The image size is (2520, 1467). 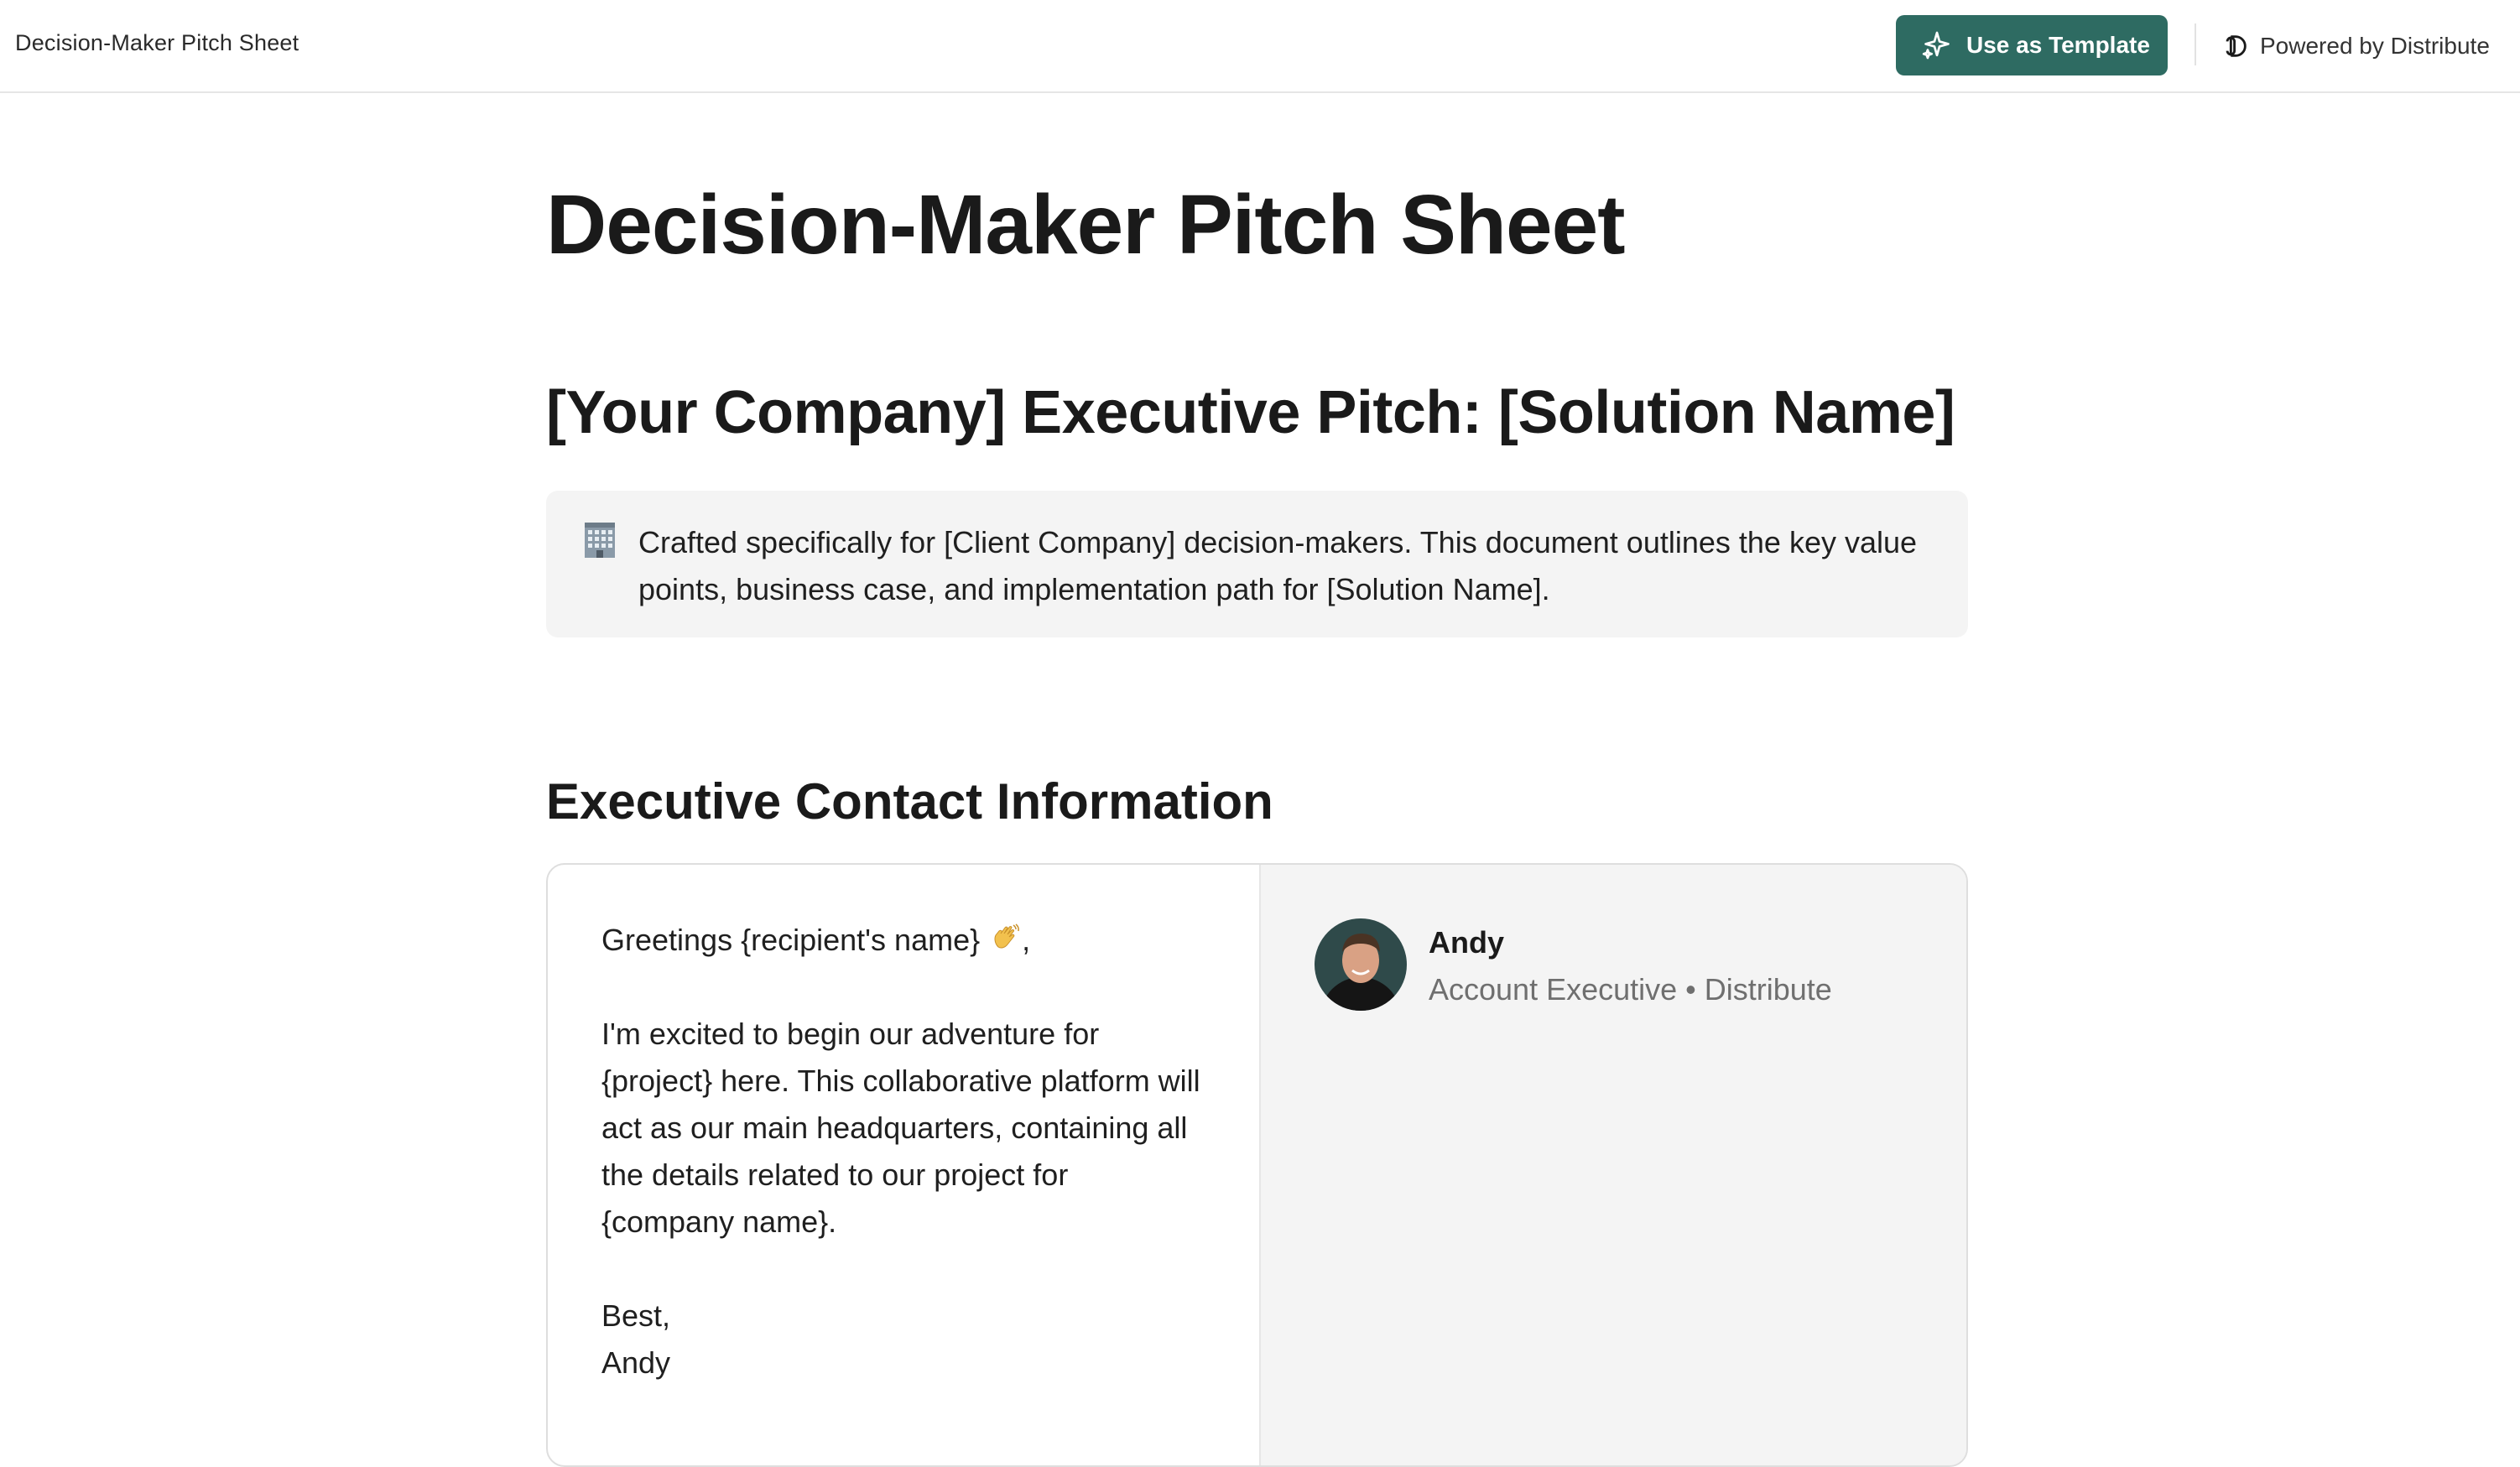 I want to click on sender-role: Account Executive • Distribute, so click(x=1630, y=989).